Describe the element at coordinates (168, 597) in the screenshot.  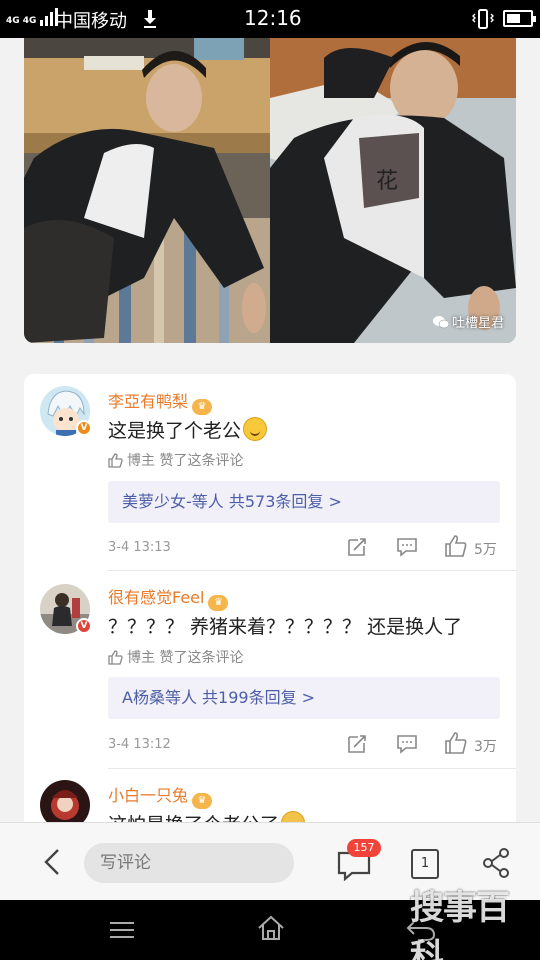
I see `comment-username: 很有感觉Feel ♛` at that location.